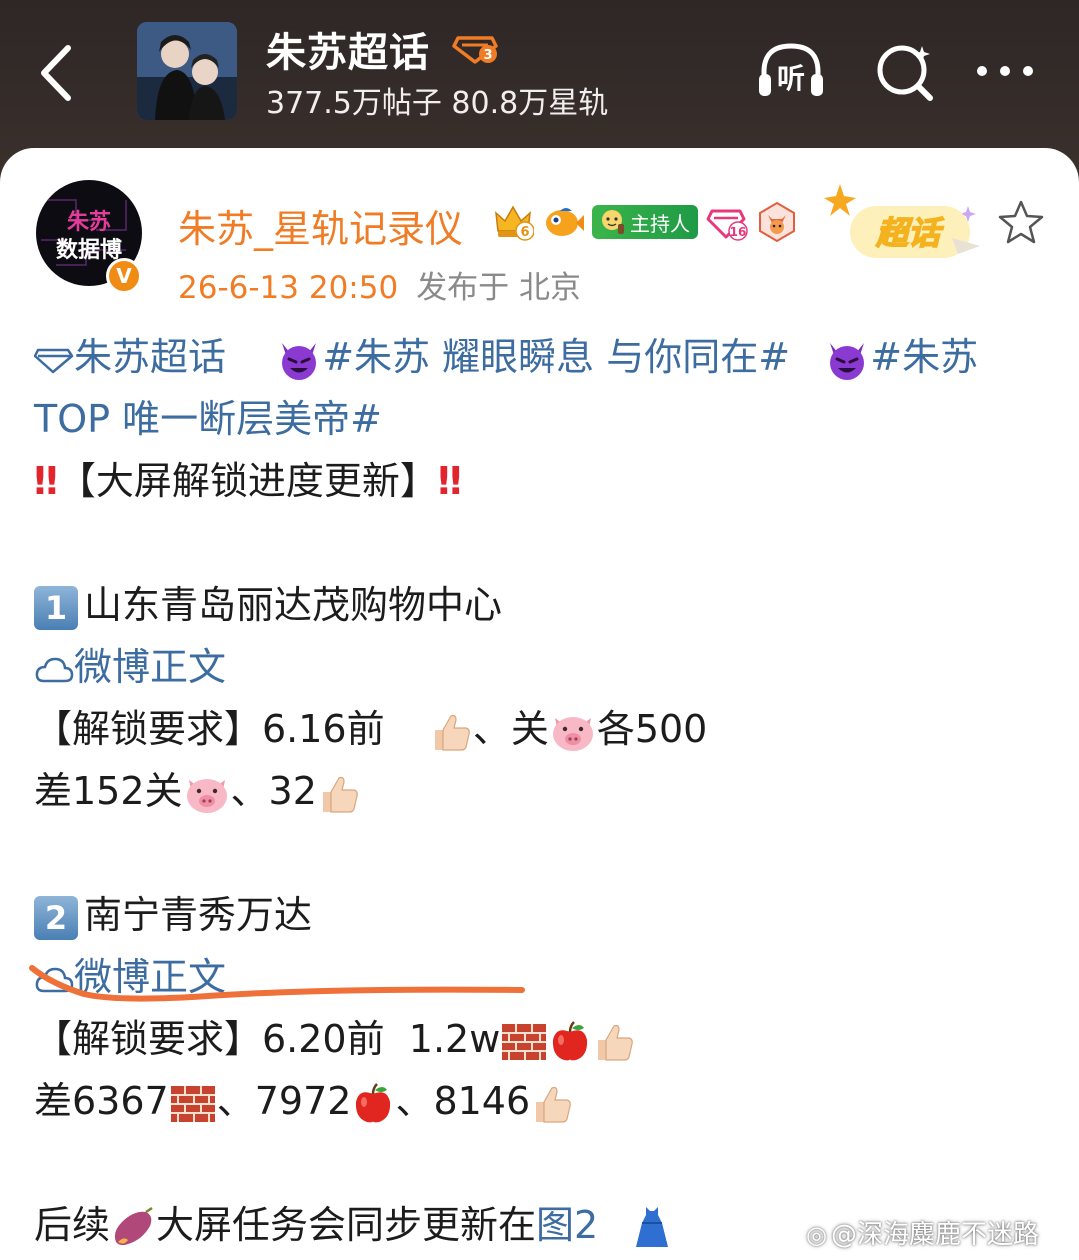 The width and height of the screenshot is (1079, 1260). I want to click on weibo-logo-icon: ◎, so click(816, 1235).